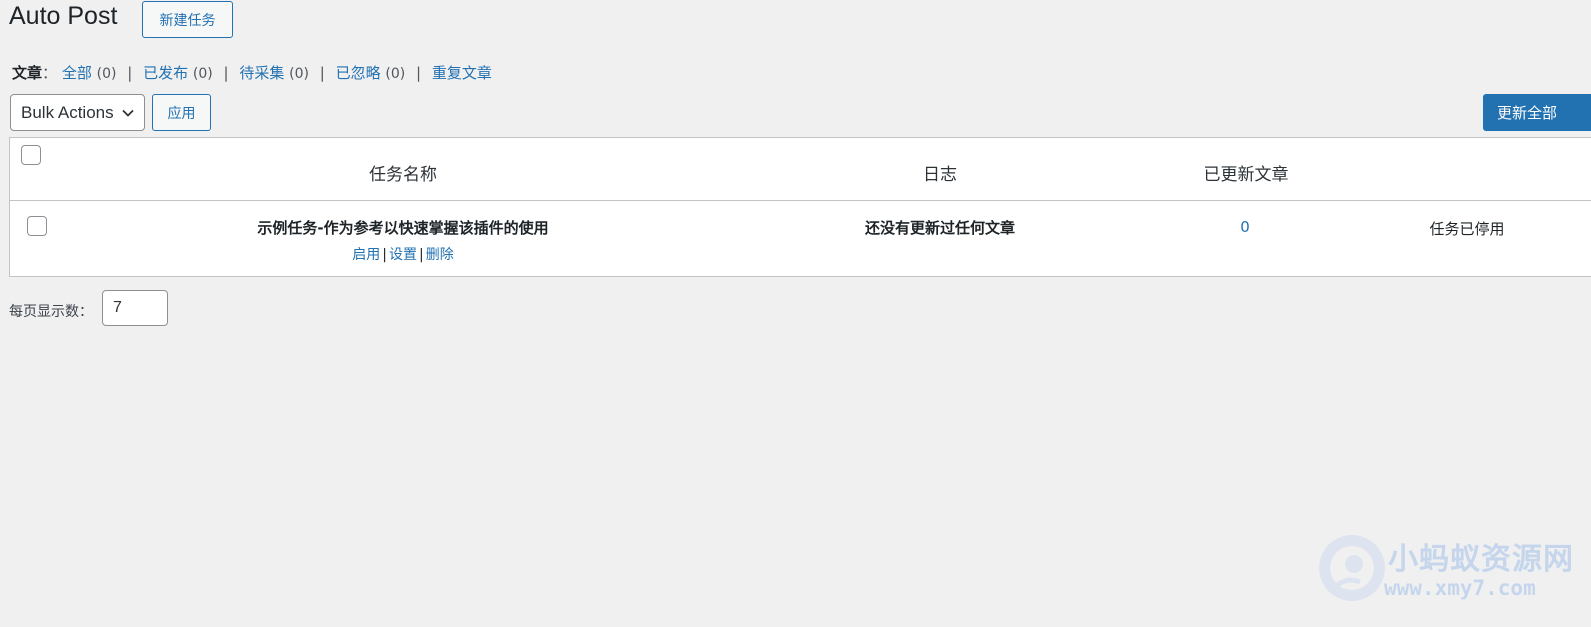 This screenshot has height=627, width=1591. I want to click on filter-published-link: 已发布, so click(165, 73).